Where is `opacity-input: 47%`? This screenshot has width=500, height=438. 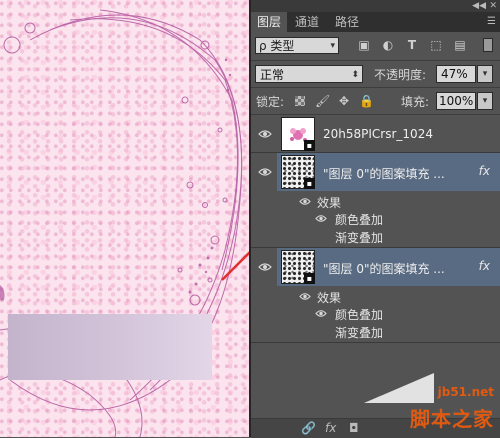 opacity-input: 47% is located at coordinates (456, 74).